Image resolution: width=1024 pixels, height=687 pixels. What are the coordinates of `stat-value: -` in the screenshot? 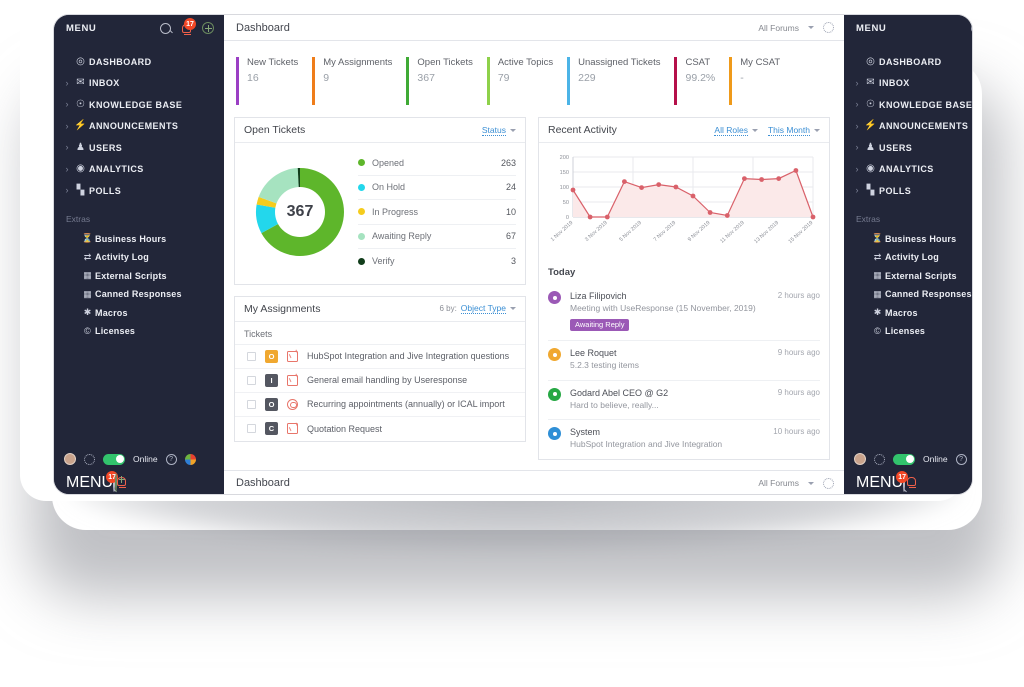 It's located at (742, 78).